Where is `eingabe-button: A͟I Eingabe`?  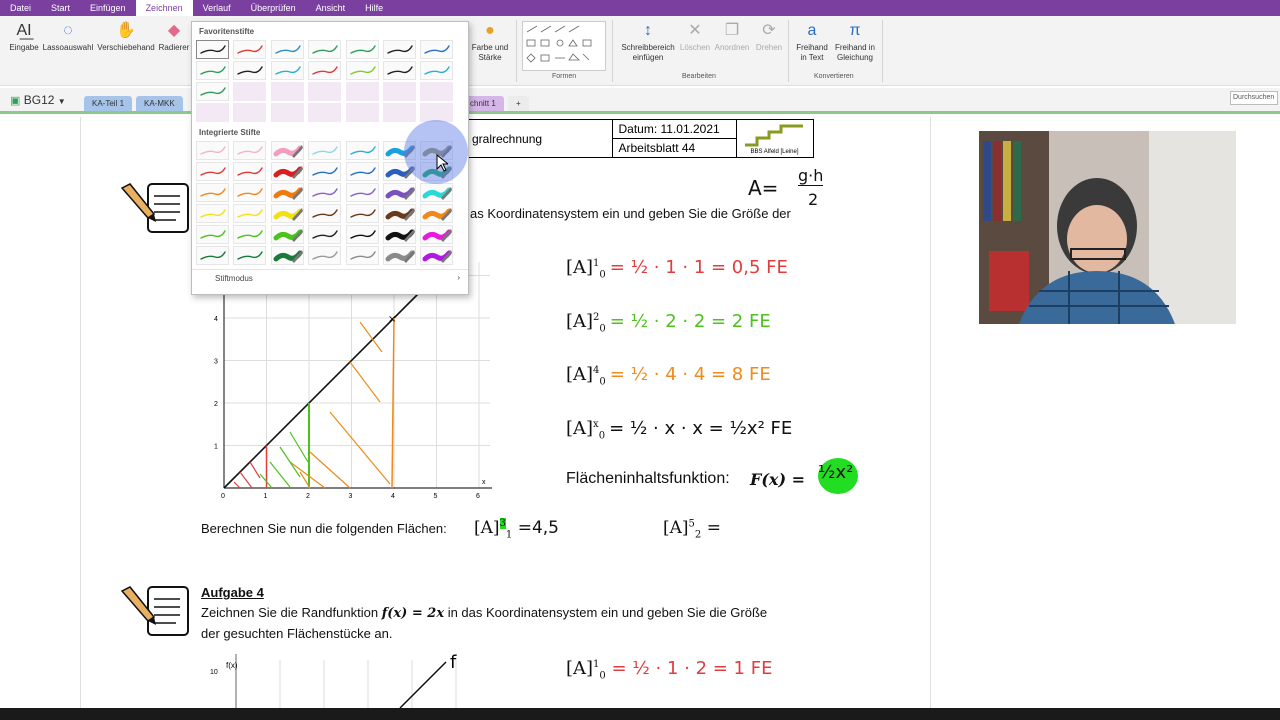
eingabe-button: A͟I Eingabe is located at coordinates (24, 37).